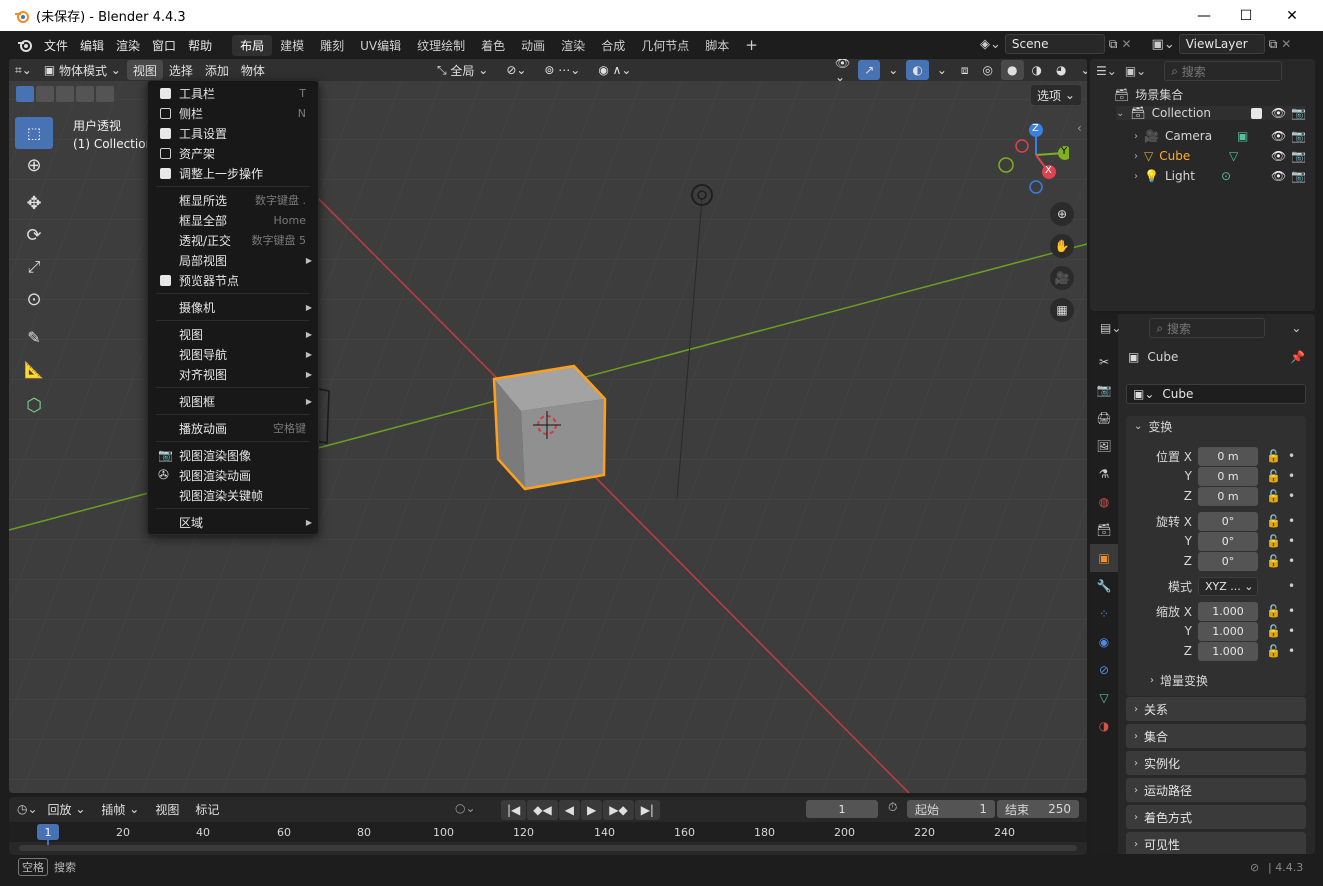  Describe the element at coordinates (1296, 328) in the screenshot. I see `props-options-icon: ⌄` at that location.